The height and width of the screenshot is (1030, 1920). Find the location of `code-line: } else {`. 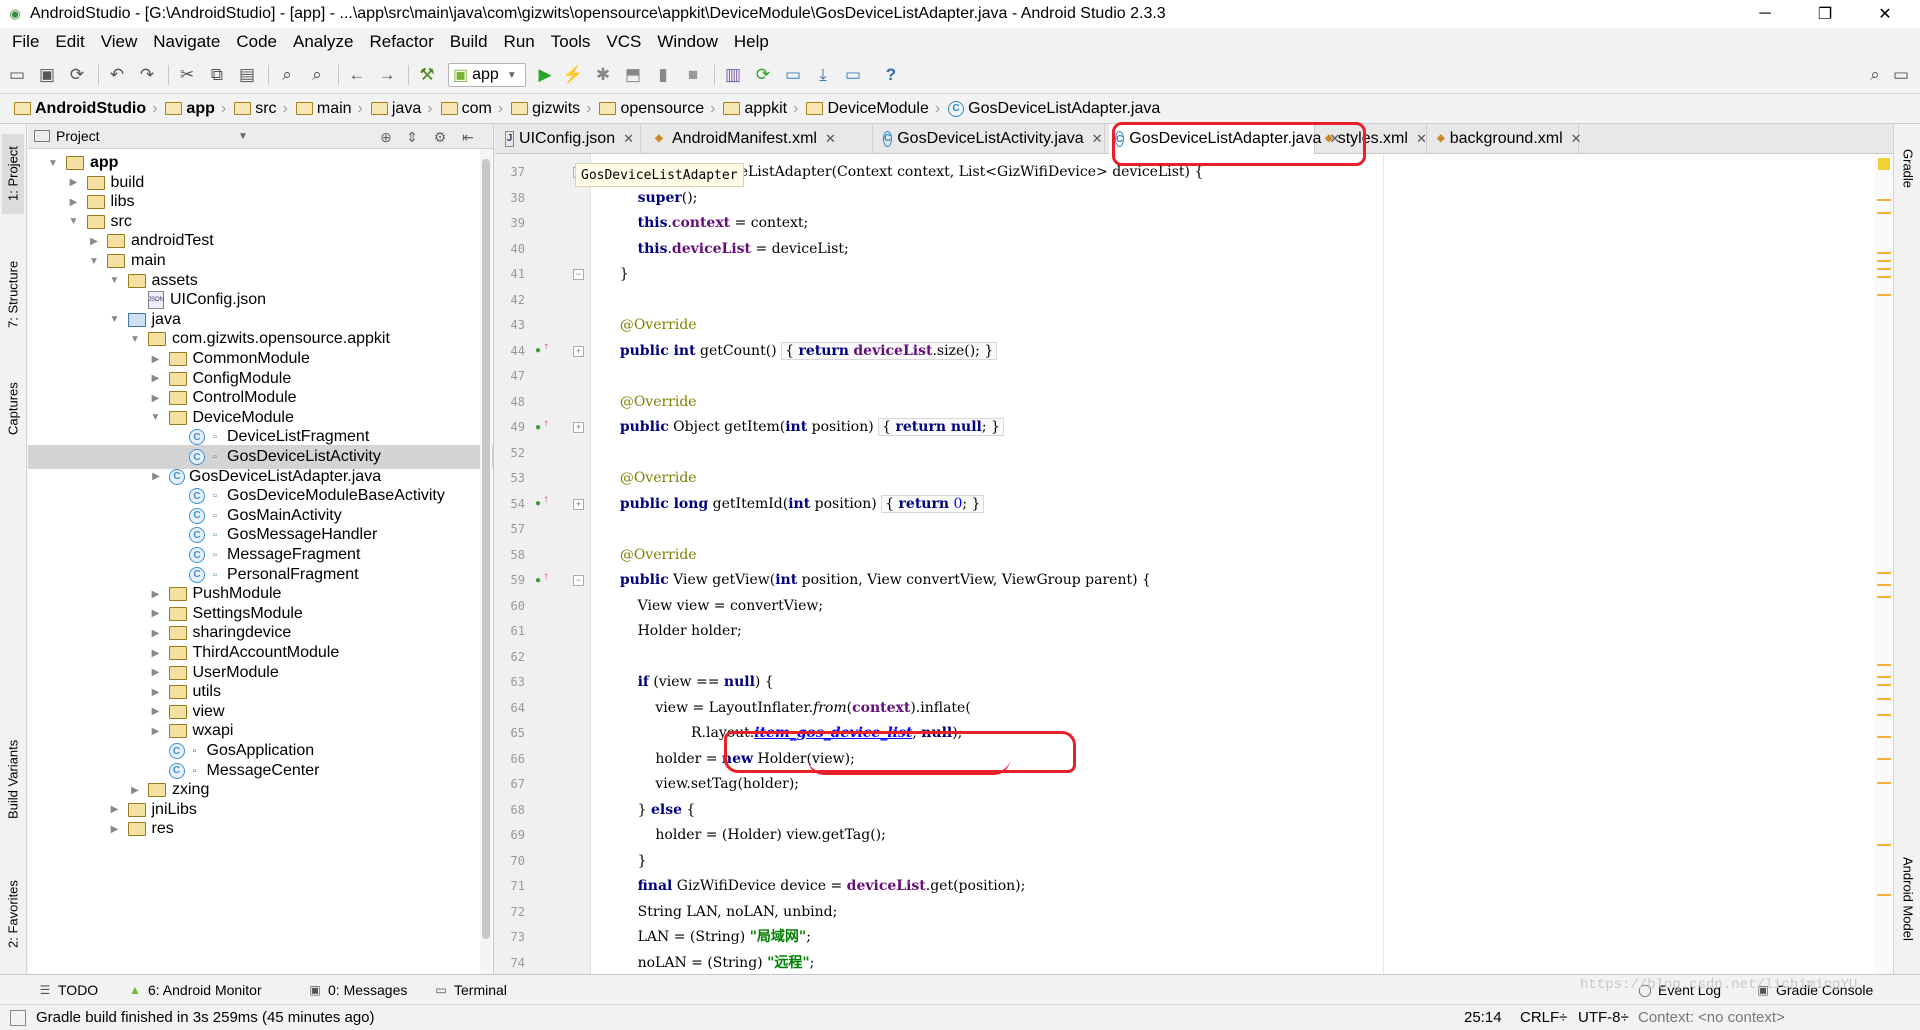

code-line: } else { is located at coordinates (649, 810).